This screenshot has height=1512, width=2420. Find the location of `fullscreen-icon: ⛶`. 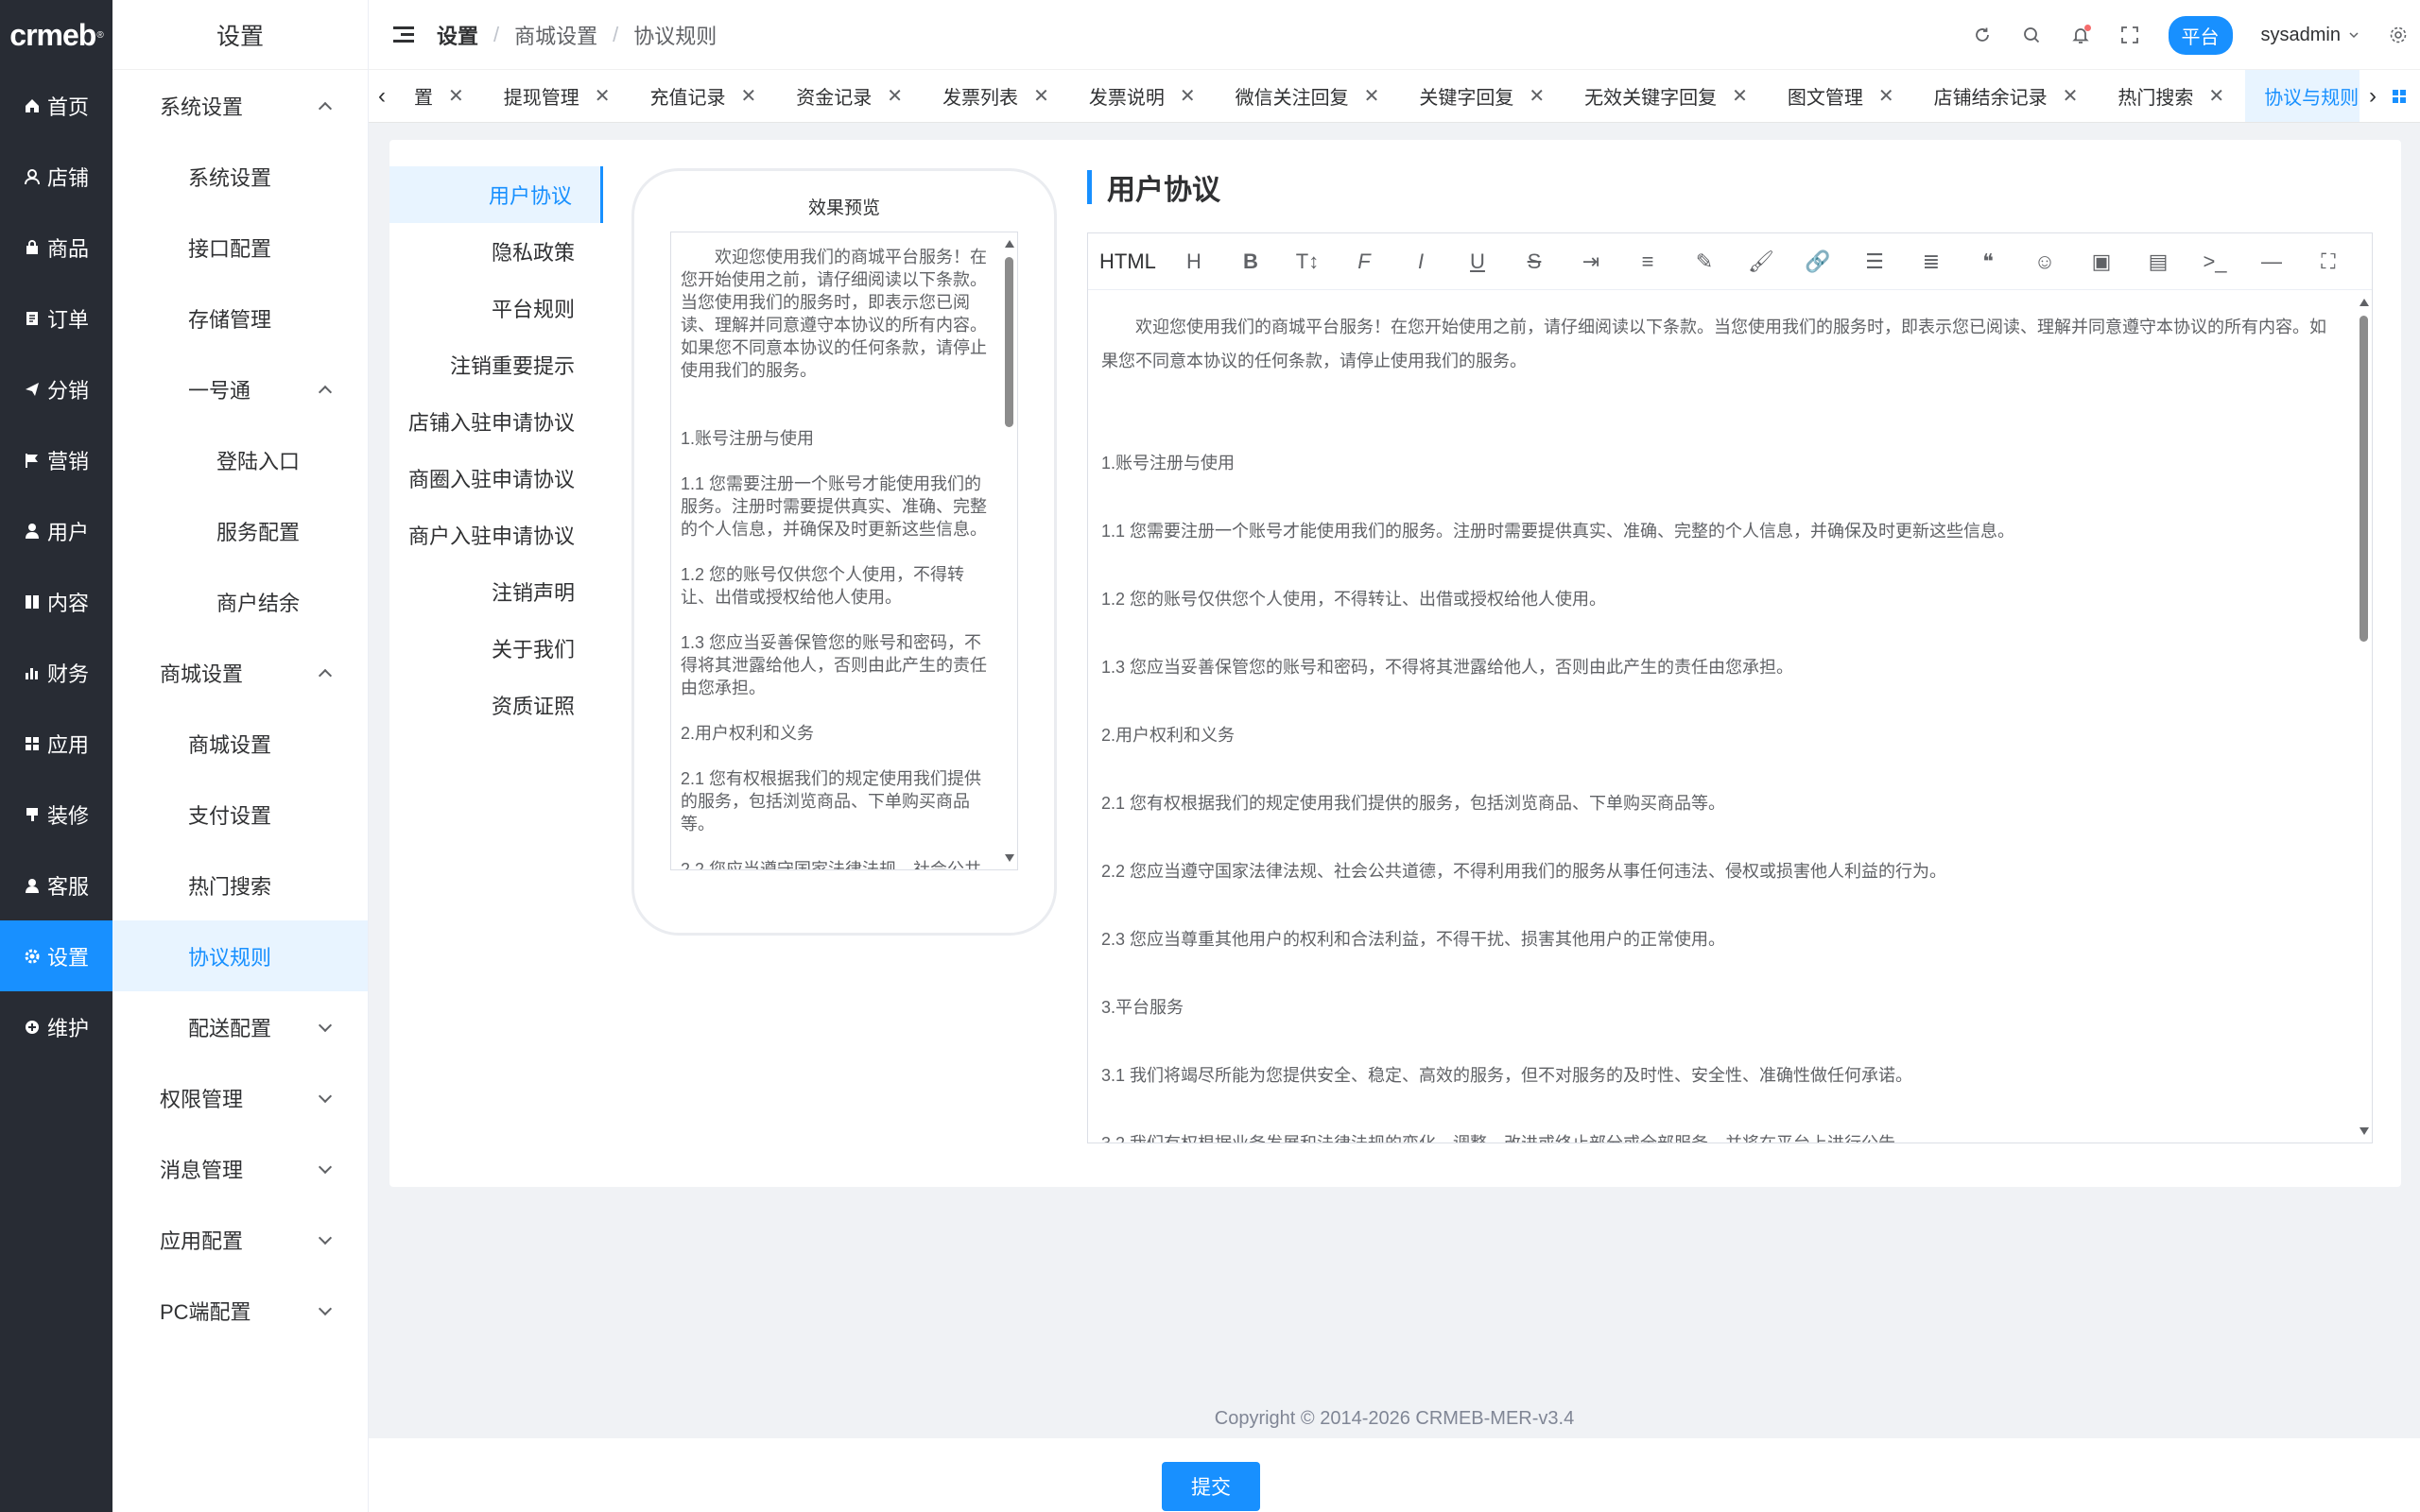

fullscreen-icon: ⛶ is located at coordinates (2328, 262).